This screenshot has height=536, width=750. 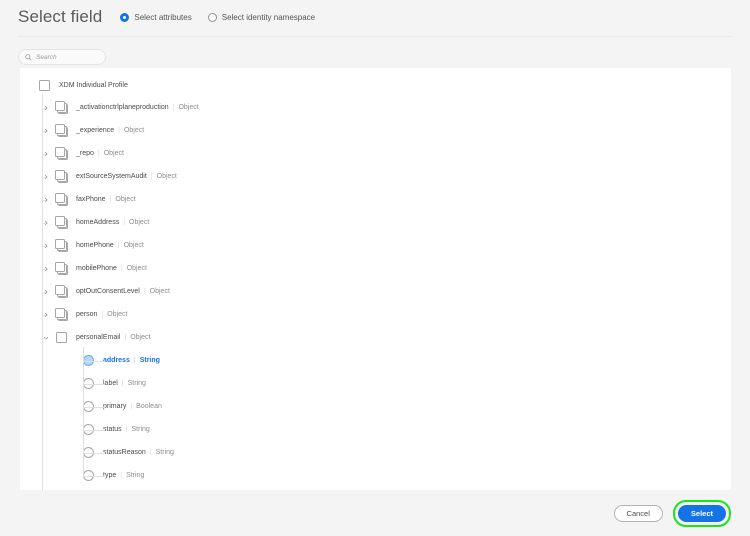 I want to click on tree-row-root: XDM Individual Profile, so click(x=375, y=85).